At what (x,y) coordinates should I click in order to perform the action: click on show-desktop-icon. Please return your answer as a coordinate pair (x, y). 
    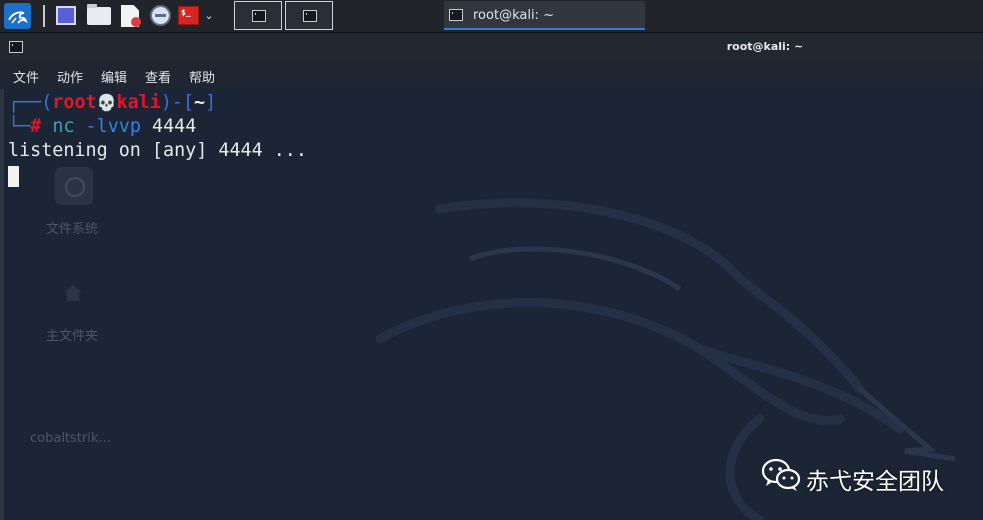
    Looking at the image, I should click on (66, 15).